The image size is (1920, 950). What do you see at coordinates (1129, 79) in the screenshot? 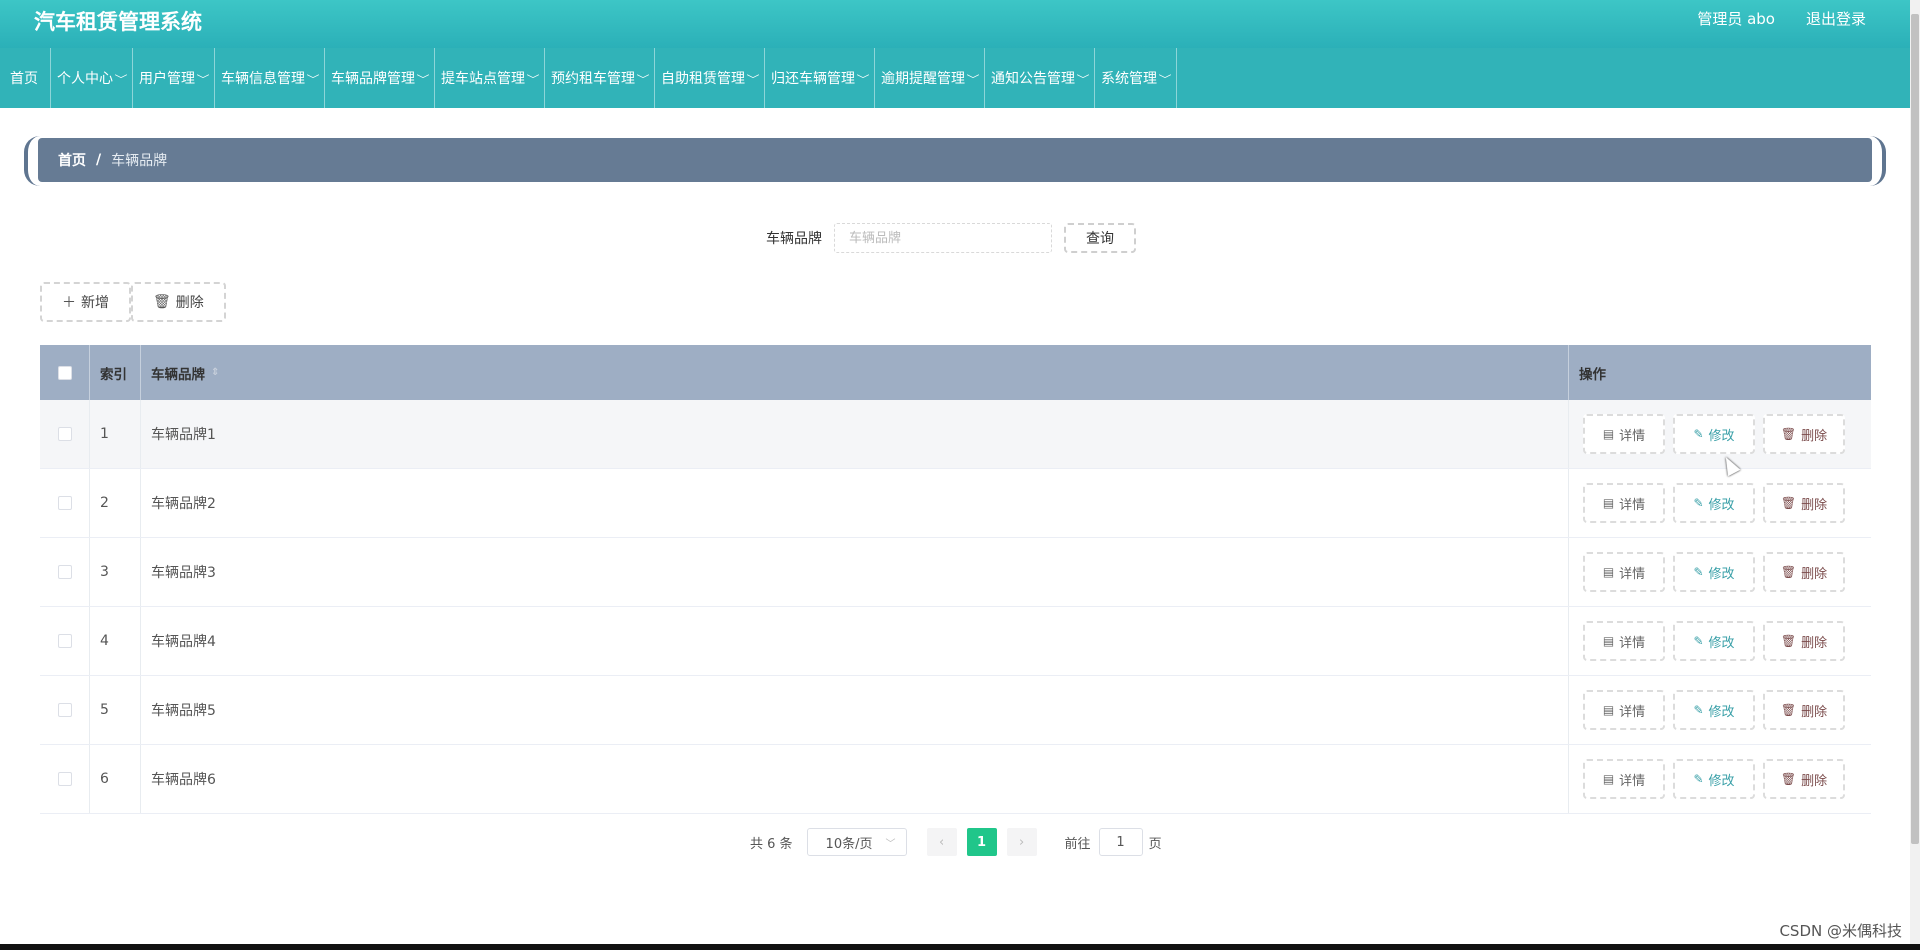
I see `nav-item-label: 系统管理` at bounding box center [1129, 79].